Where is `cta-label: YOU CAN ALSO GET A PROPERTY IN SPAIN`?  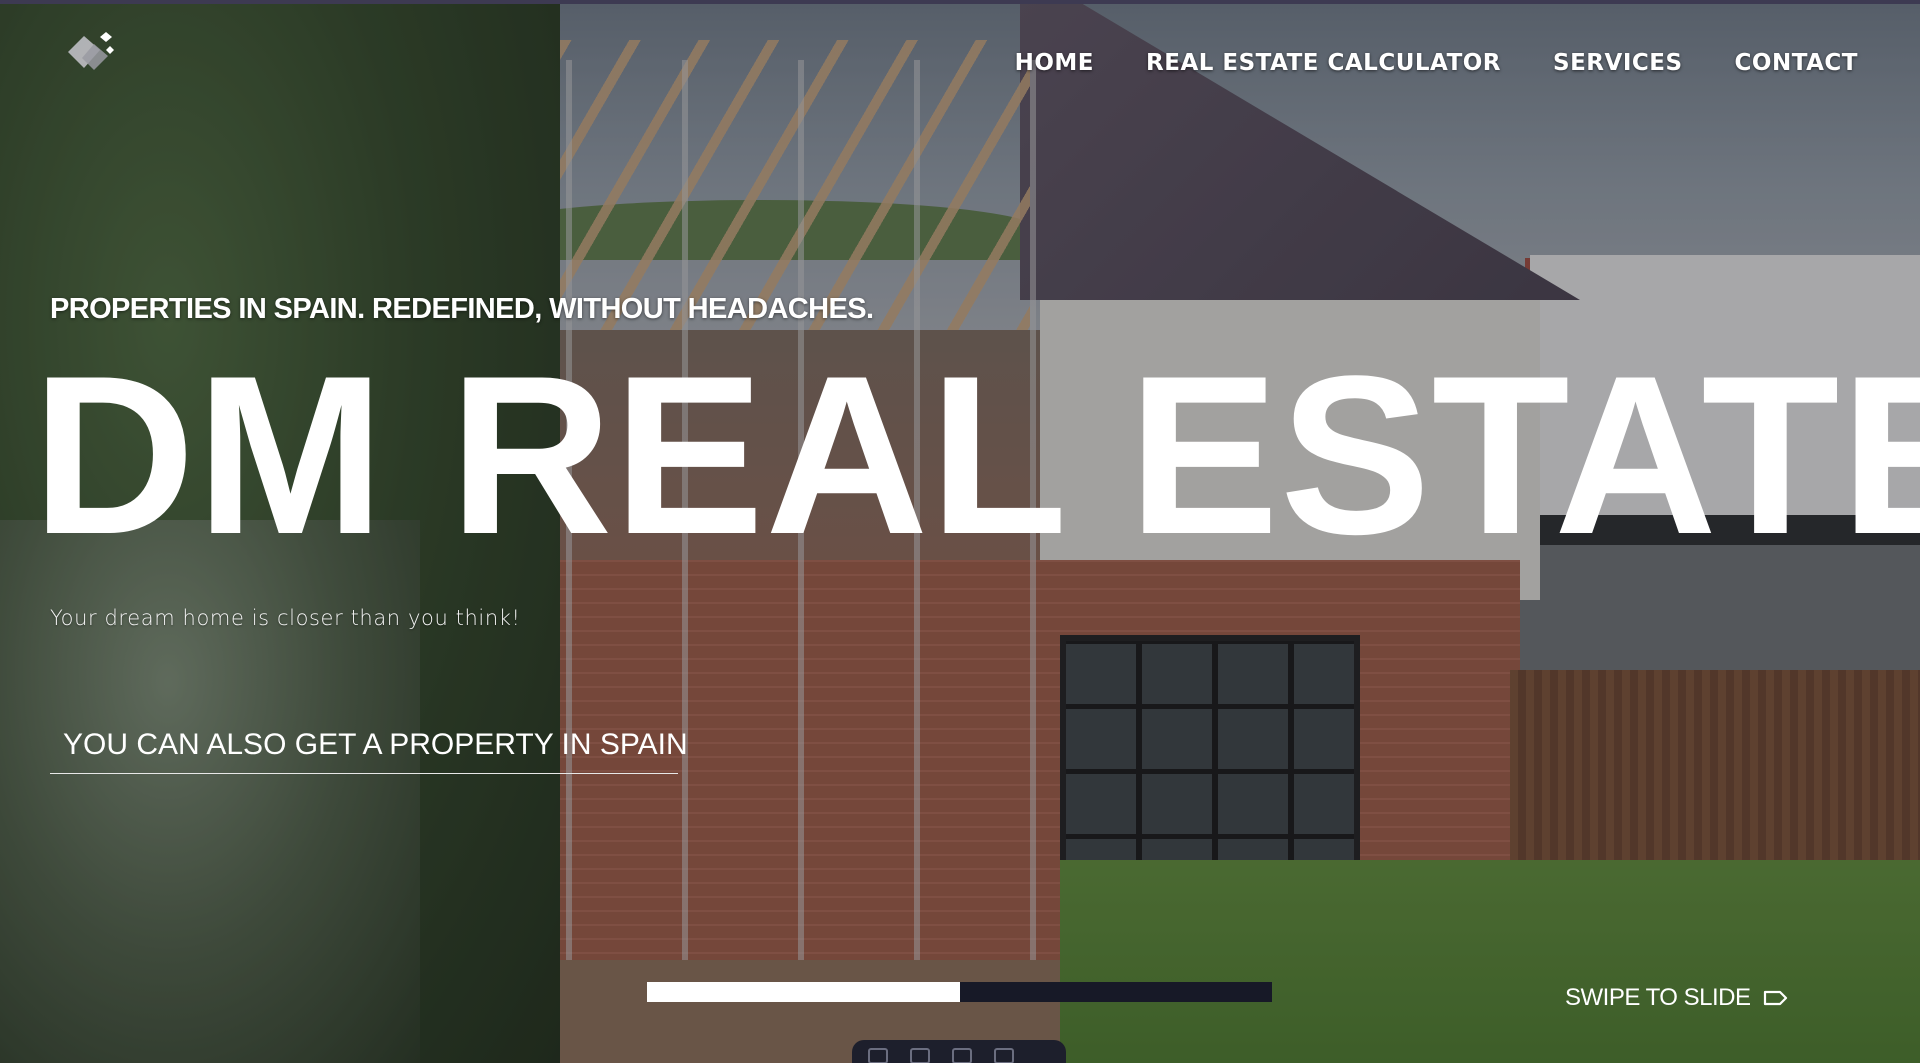 cta-label: YOU CAN ALSO GET A PROPERTY IN SPAIN is located at coordinates (375, 744).